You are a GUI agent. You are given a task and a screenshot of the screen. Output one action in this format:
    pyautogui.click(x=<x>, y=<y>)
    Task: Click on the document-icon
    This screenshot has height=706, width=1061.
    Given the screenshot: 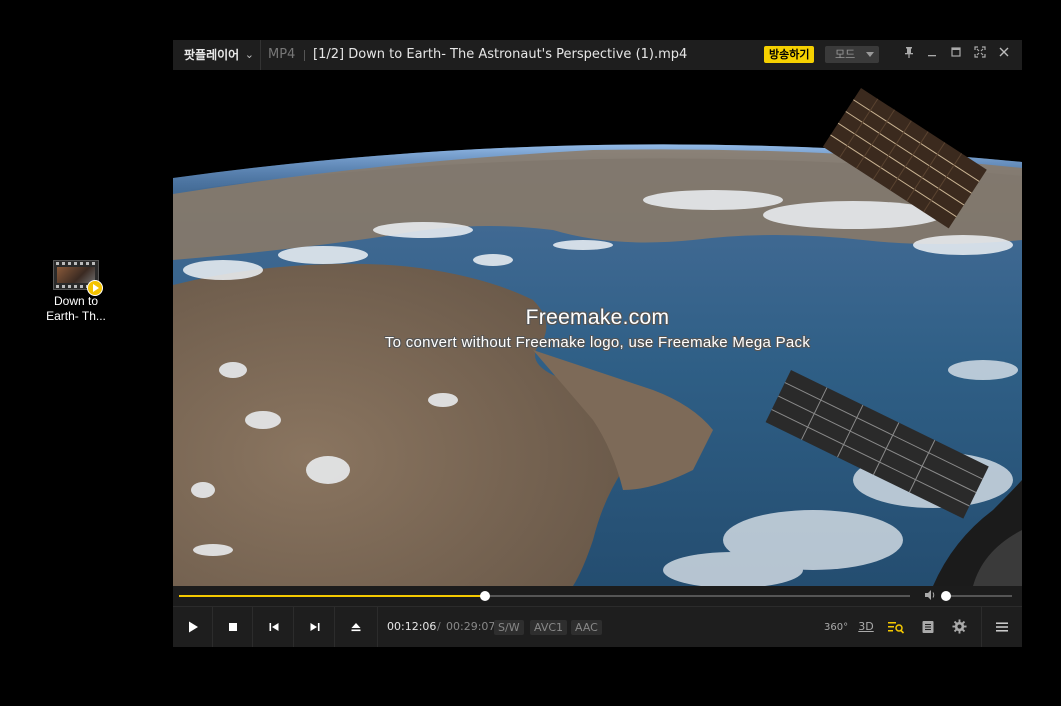 What is the action you would take?
    pyautogui.click(x=928, y=627)
    